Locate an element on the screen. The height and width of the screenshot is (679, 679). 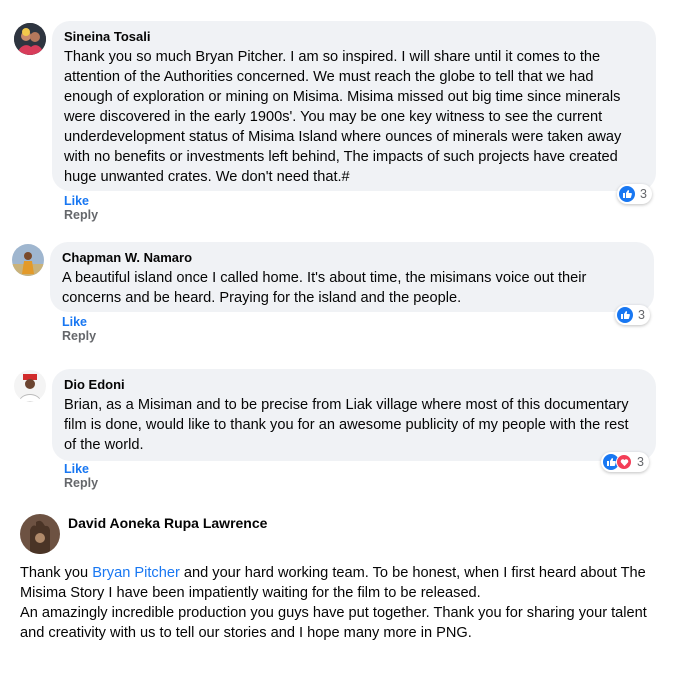
love-icon is located at coordinates (624, 462).